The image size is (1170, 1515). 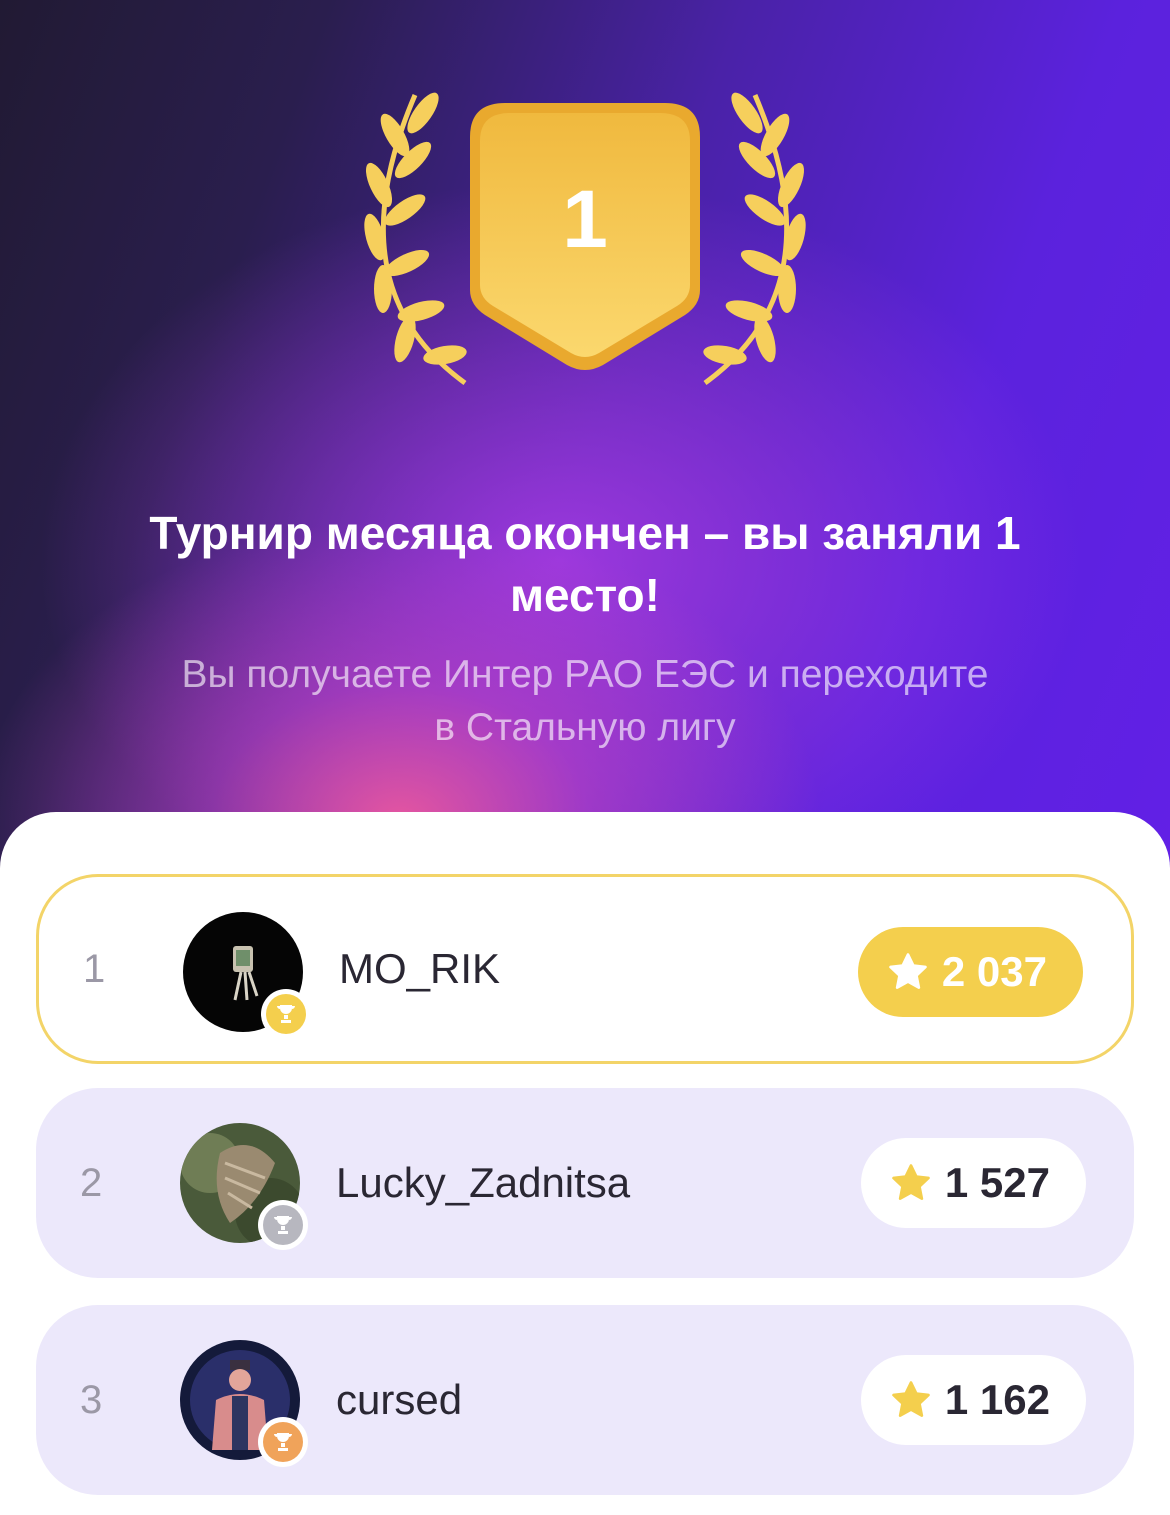 I want to click on score-pill: 2 037, so click(x=970, y=972).